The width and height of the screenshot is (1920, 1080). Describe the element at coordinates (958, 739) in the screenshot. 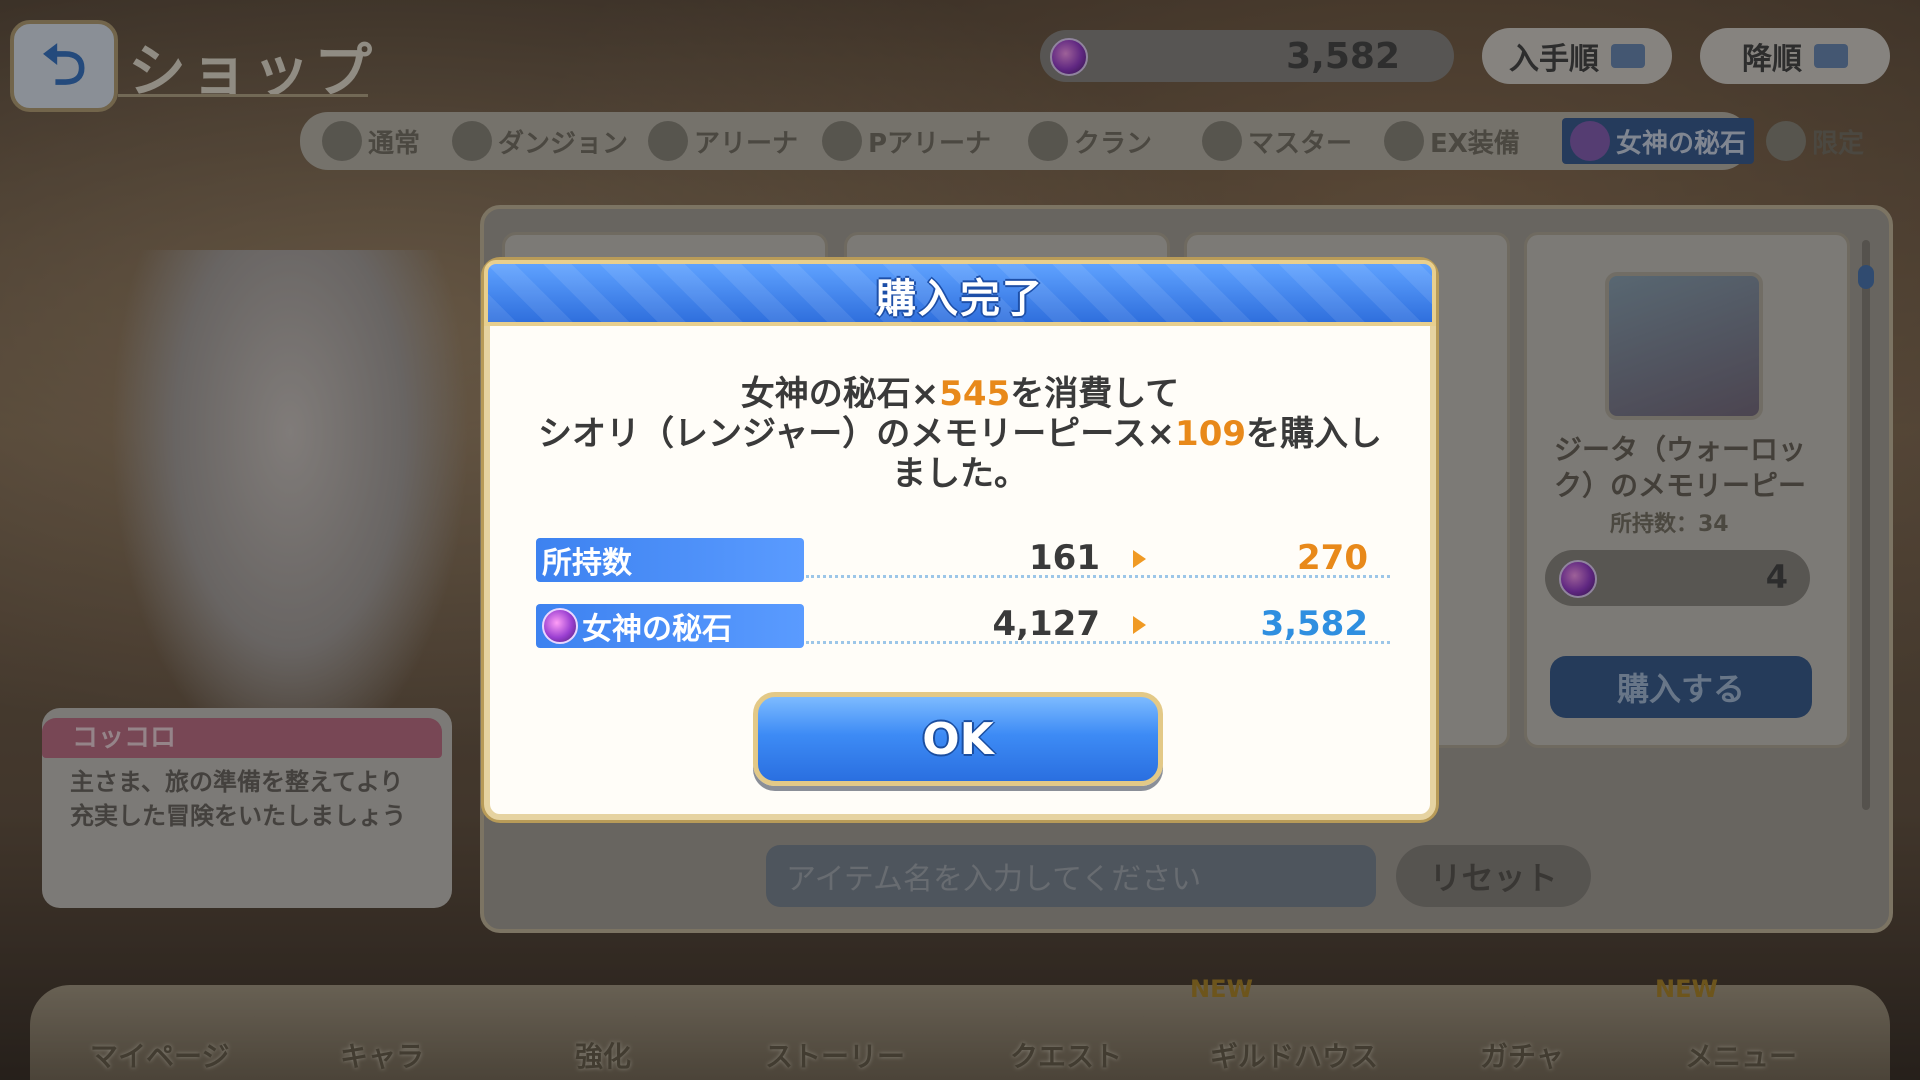

I see `ok-button: OK` at that location.